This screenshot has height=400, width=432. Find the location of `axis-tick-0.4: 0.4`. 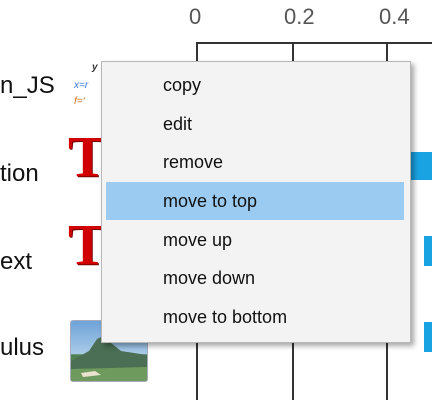

axis-tick-0.4: 0.4 is located at coordinates (394, 16).